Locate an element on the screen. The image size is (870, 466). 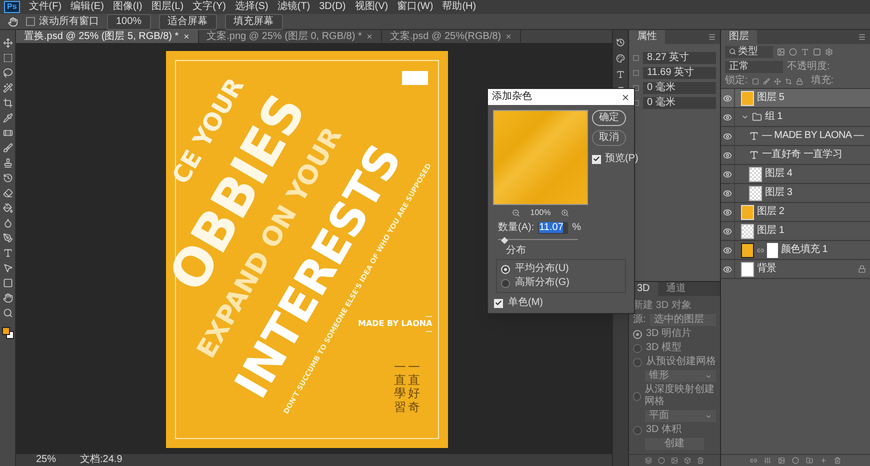
wand-icon is located at coordinates (7, 88).